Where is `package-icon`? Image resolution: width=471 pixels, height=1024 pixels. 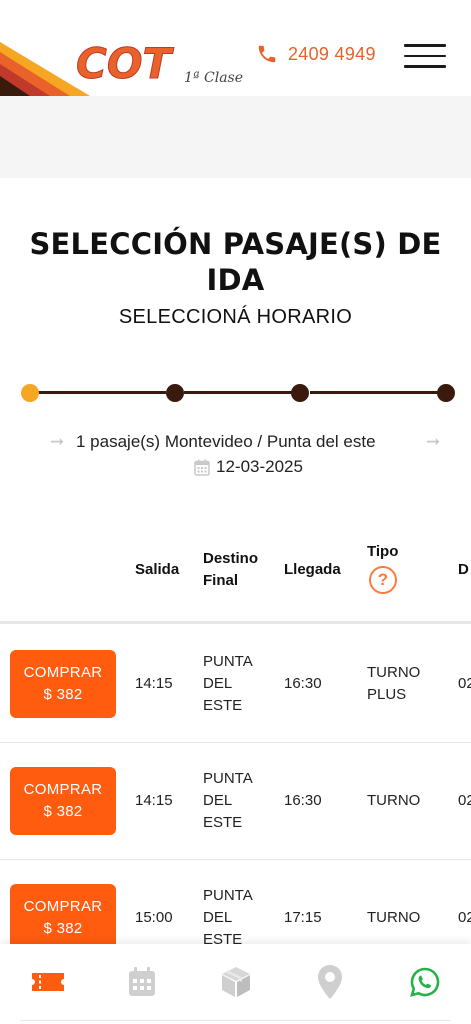 package-icon is located at coordinates (236, 982).